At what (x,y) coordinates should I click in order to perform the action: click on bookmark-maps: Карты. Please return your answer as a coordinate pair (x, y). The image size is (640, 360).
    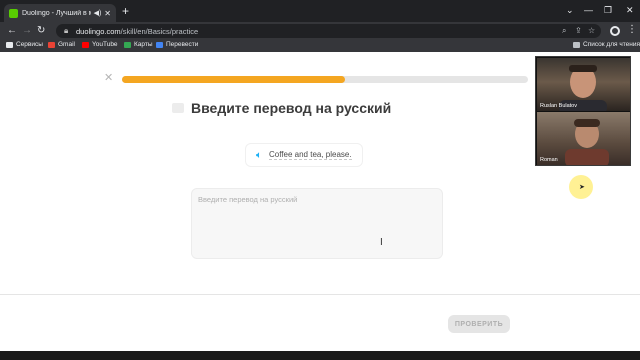
    Looking at the image, I should click on (138, 44).